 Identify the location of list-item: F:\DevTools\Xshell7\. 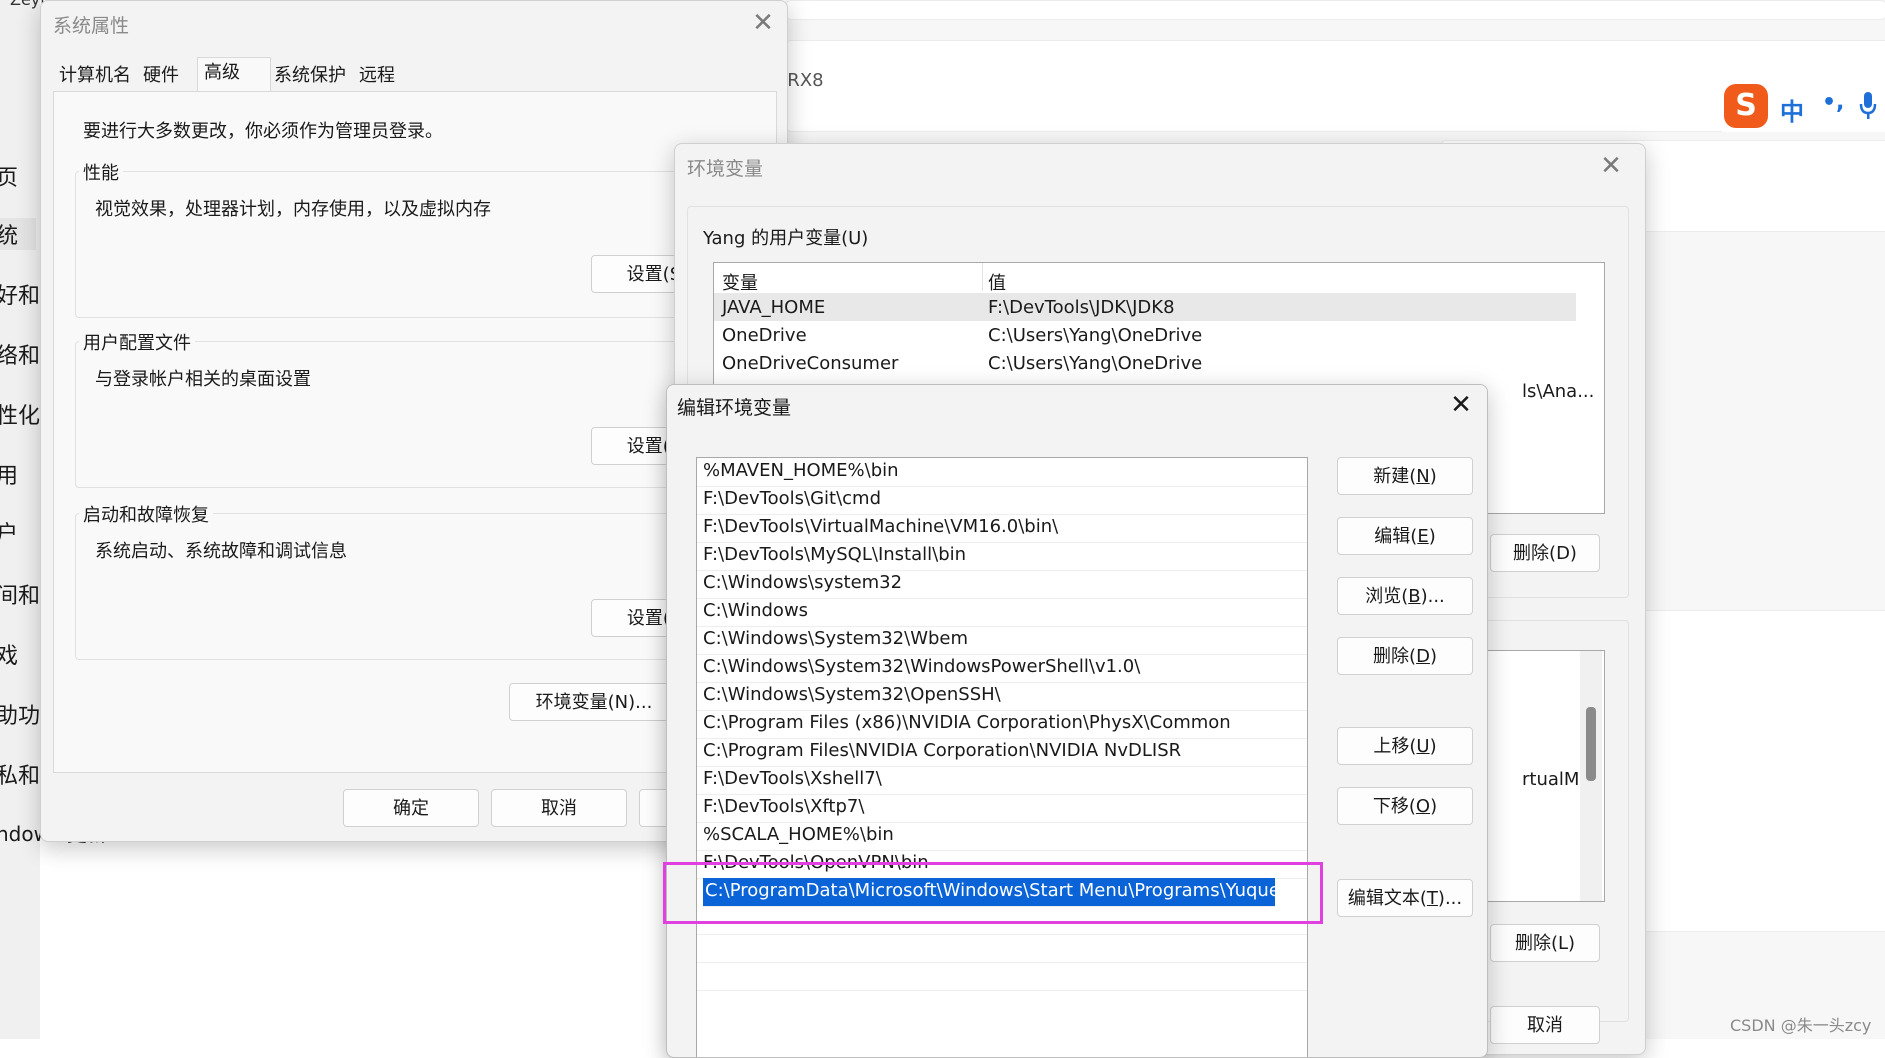
(1002, 780).